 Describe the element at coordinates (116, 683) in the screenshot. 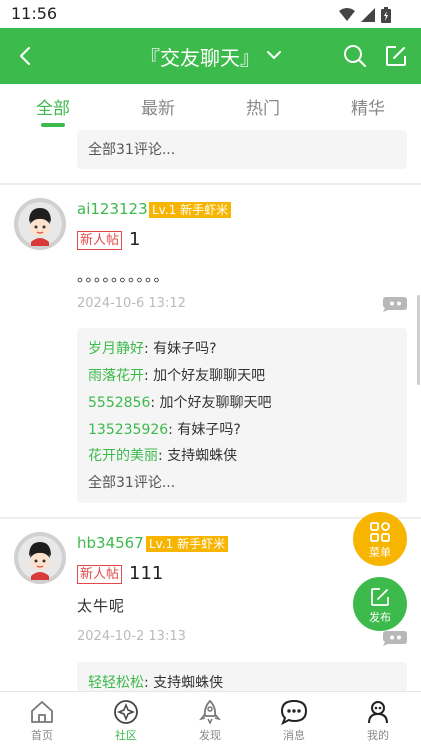

I see `comment-author: 轻轻松松` at that location.